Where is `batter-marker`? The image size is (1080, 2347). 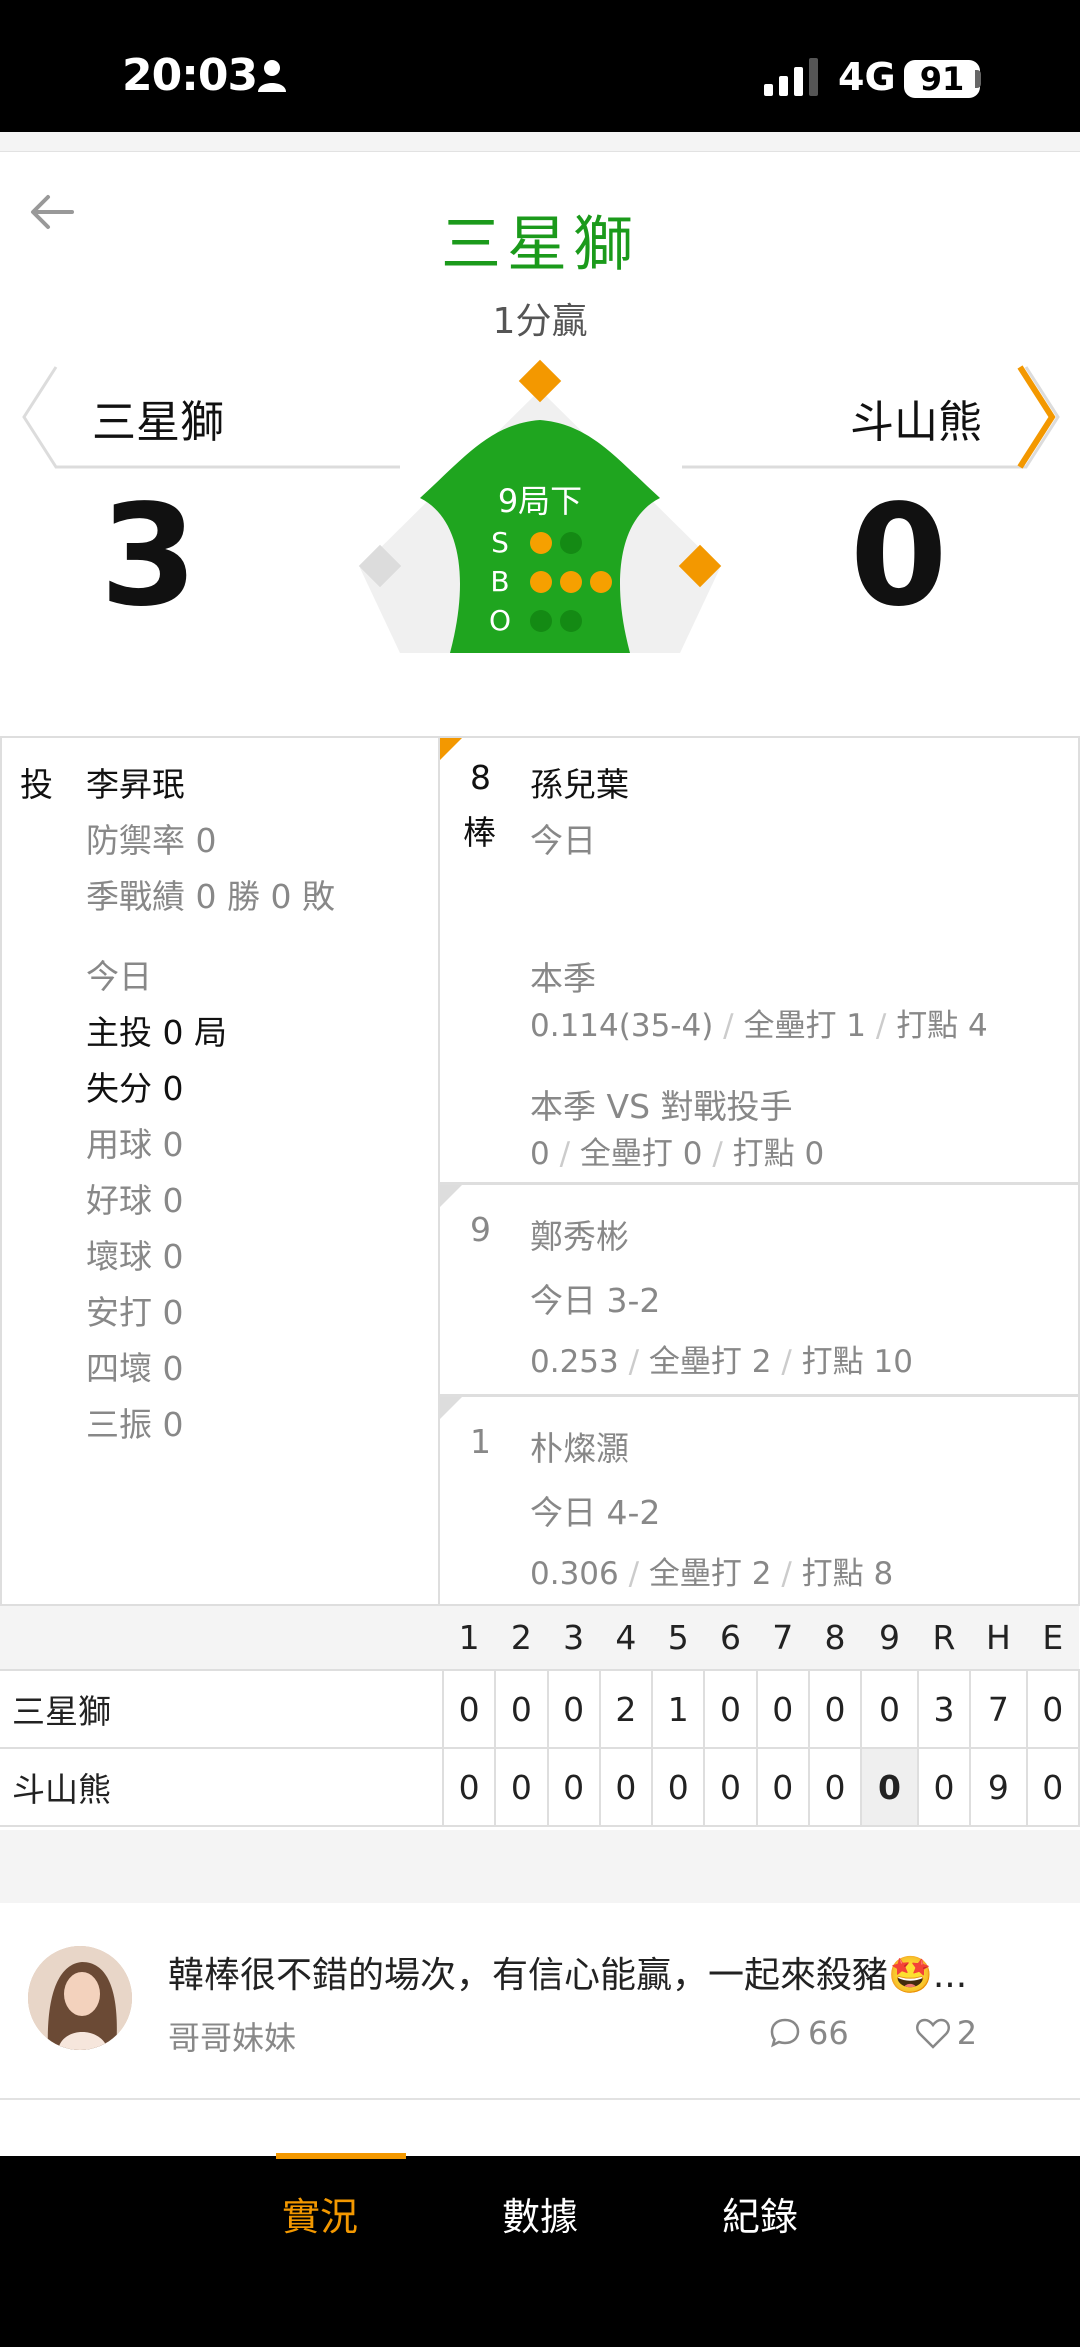 batter-marker is located at coordinates (451, 1408).